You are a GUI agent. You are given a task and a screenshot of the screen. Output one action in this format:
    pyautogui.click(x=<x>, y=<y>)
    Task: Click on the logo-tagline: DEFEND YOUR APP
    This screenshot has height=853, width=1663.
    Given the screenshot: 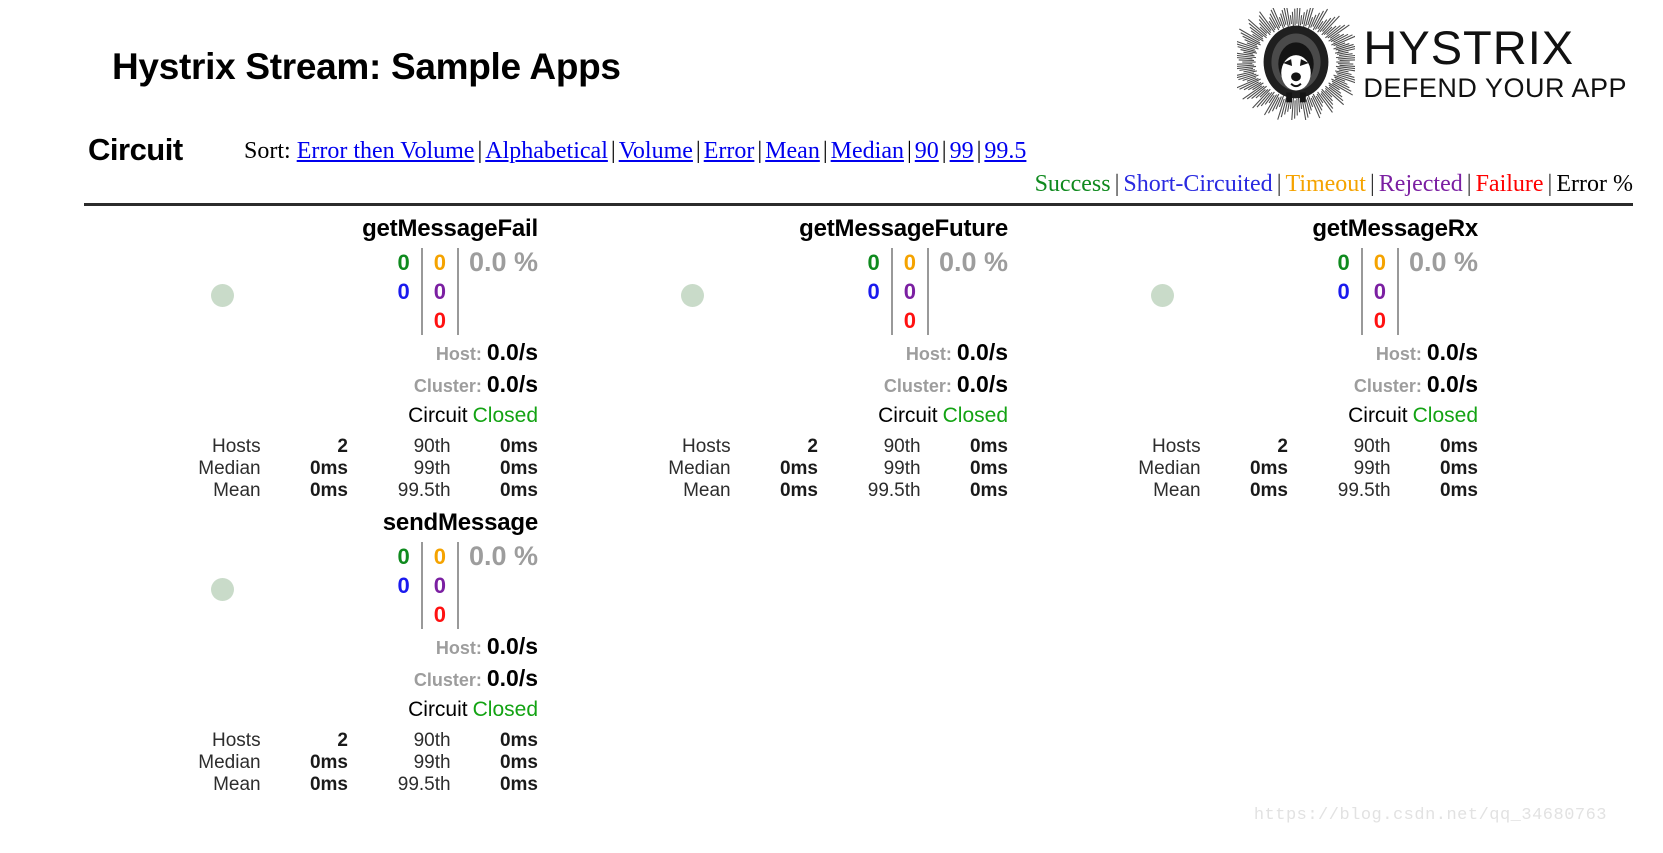 What is the action you would take?
    pyautogui.click(x=1495, y=87)
    